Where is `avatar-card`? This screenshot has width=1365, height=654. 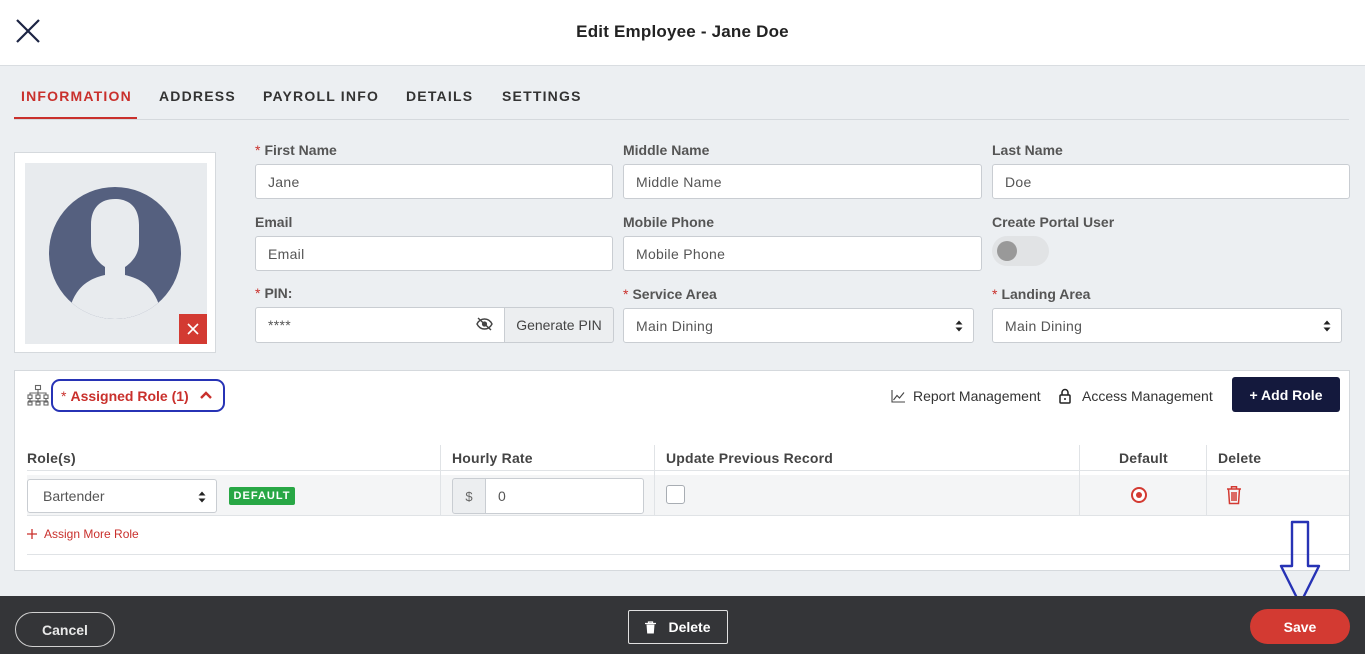 avatar-card is located at coordinates (115, 252).